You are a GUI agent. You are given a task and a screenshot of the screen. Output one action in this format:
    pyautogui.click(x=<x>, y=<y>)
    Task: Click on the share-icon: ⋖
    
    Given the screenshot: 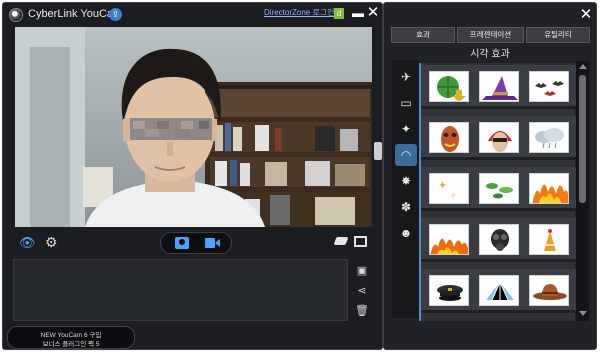 What is the action you would take?
    pyautogui.click(x=362, y=291)
    